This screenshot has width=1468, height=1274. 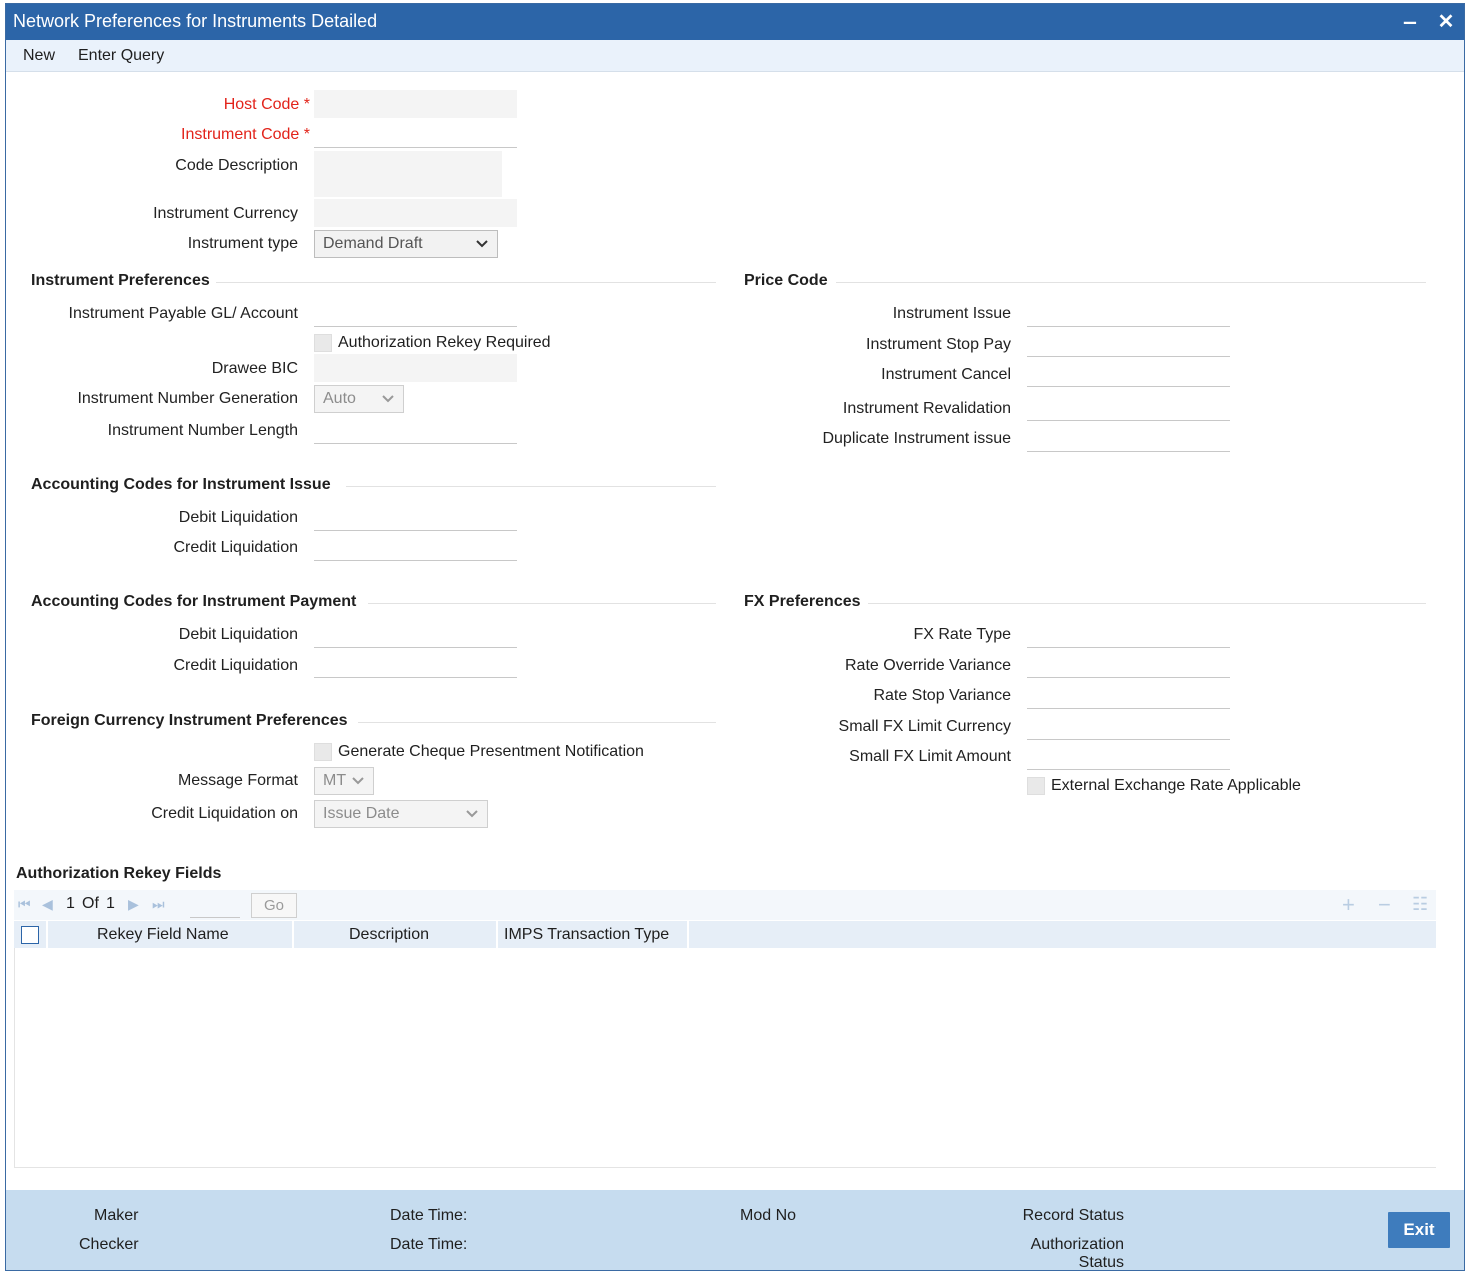 What do you see at coordinates (215, 906) in the screenshot?
I see `page-number-input` at bounding box center [215, 906].